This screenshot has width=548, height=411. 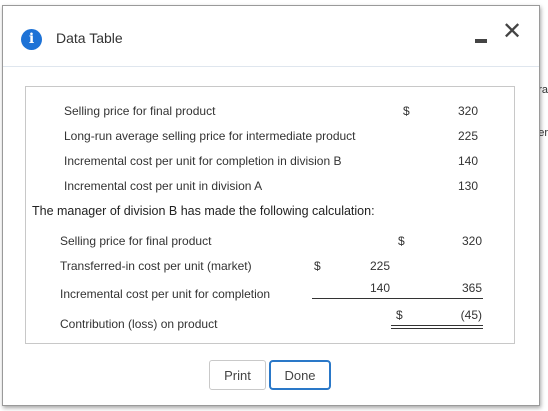 What do you see at coordinates (89, 38) in the screenshot?
I see `dialog-title: Data Table` at bounding box center [89, 38].